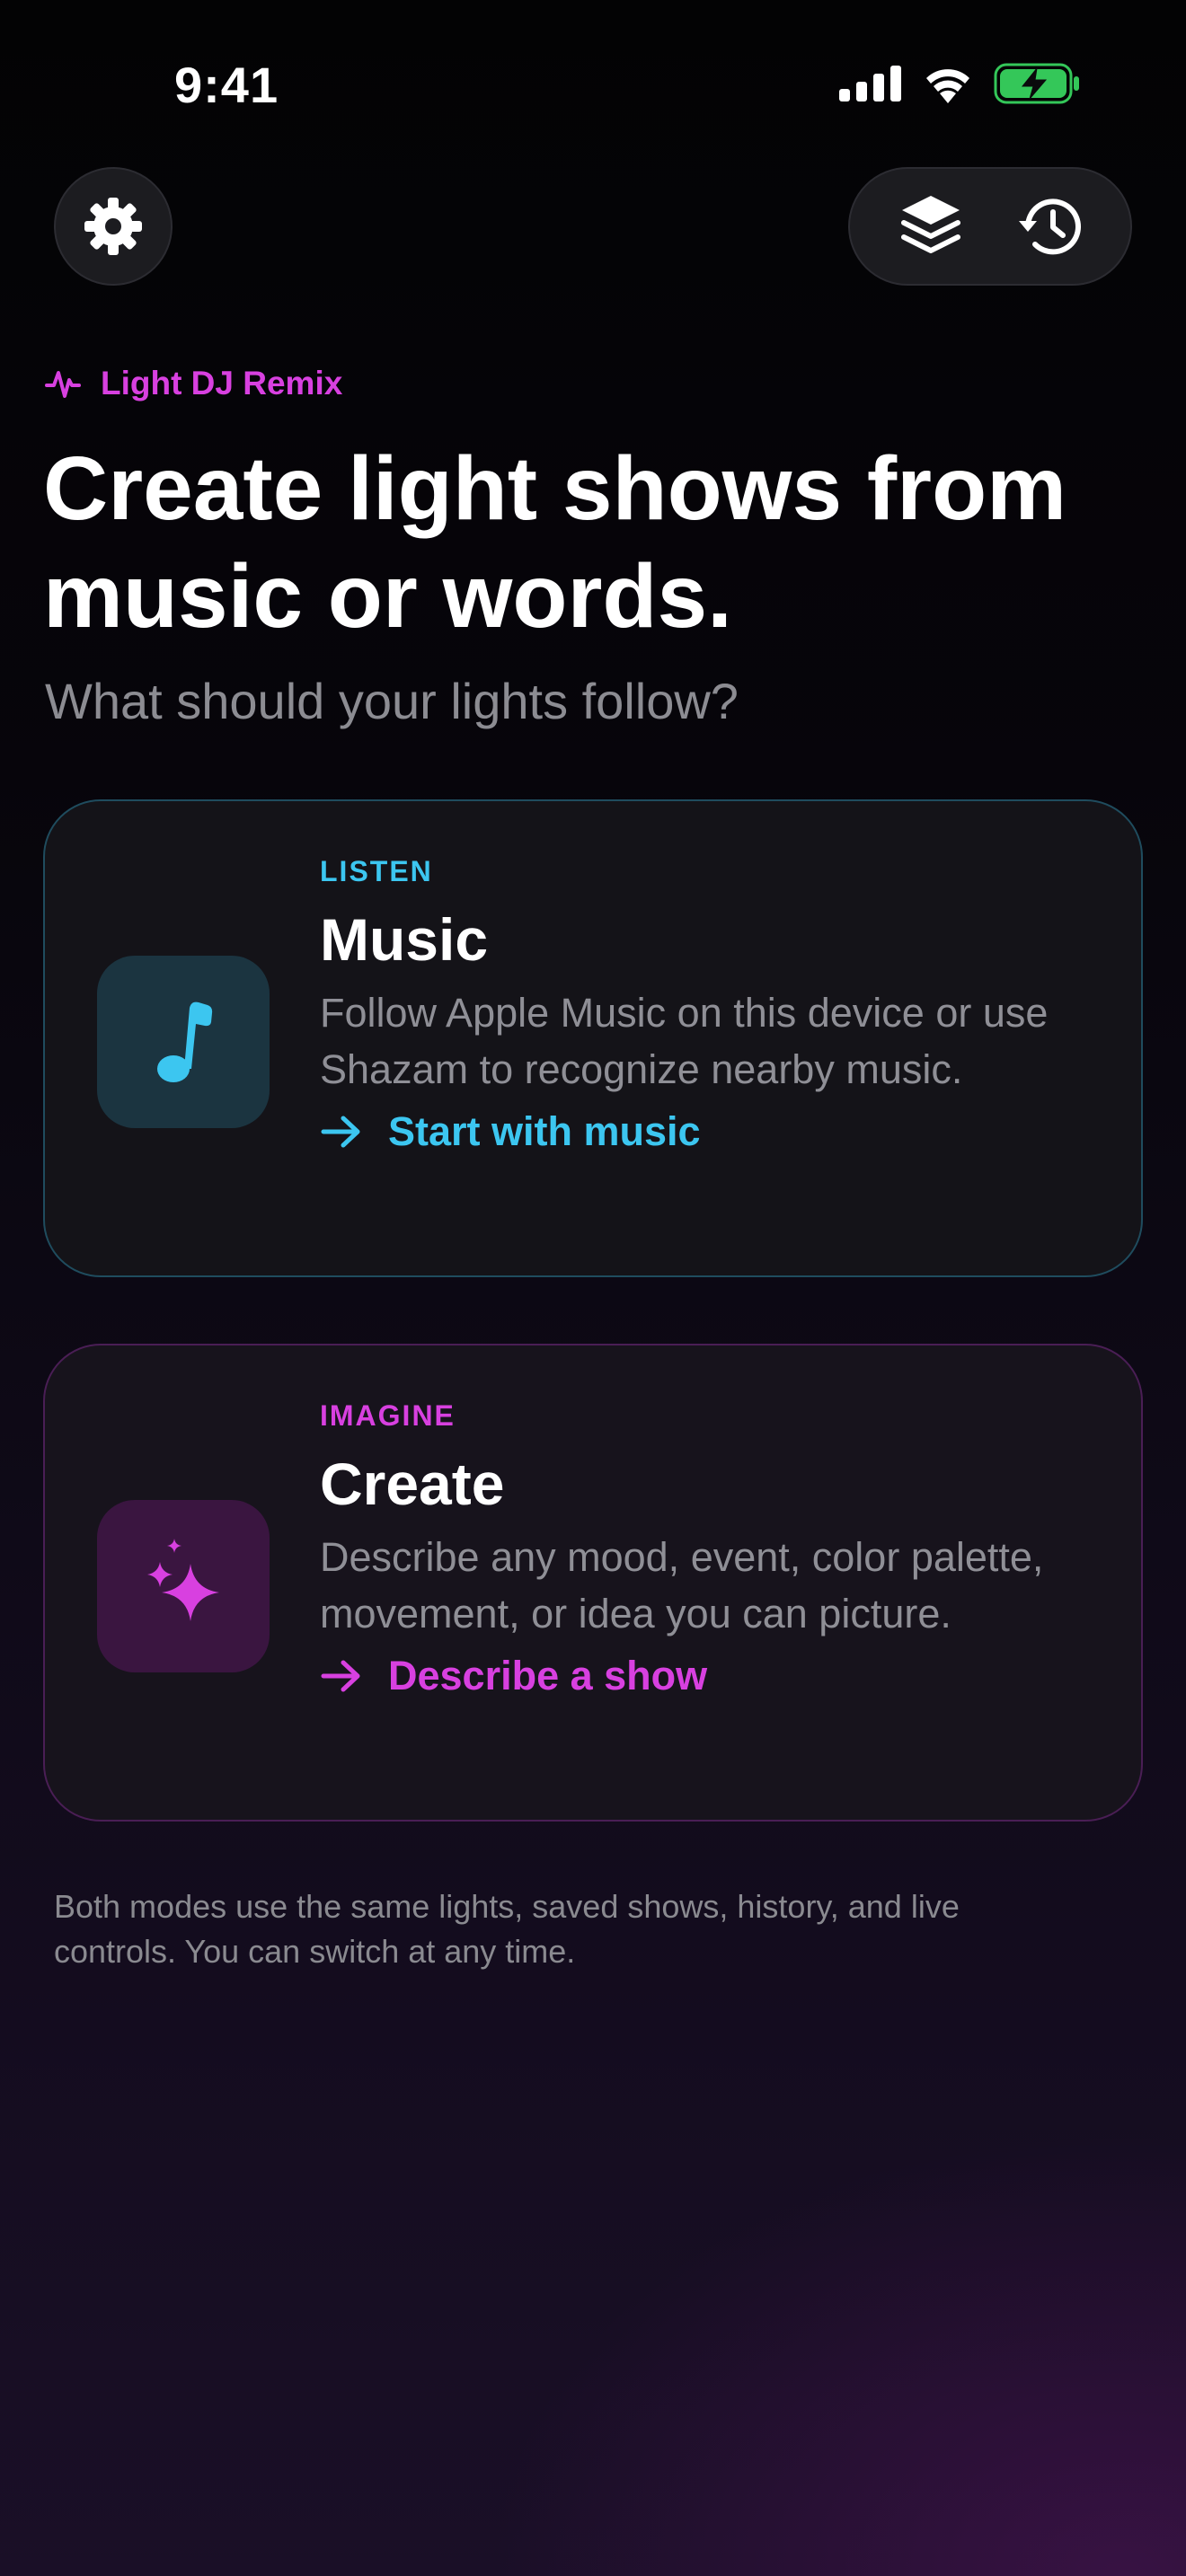 The width and height of the screenshot is (1186, 2576). I want to click on battery-charging-icon, so click(1036, 83).